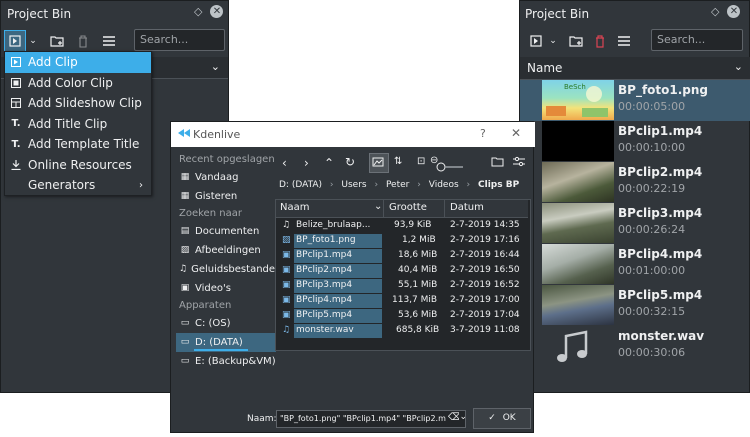 This screenshot has height=437, width=750. I want to click on new-folder-icon, so click(497, 163).